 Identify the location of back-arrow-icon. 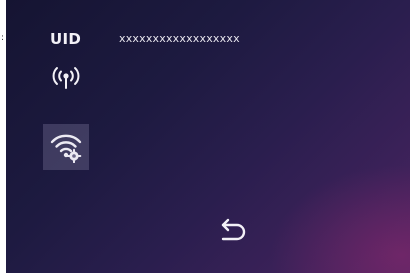
(233, 229).